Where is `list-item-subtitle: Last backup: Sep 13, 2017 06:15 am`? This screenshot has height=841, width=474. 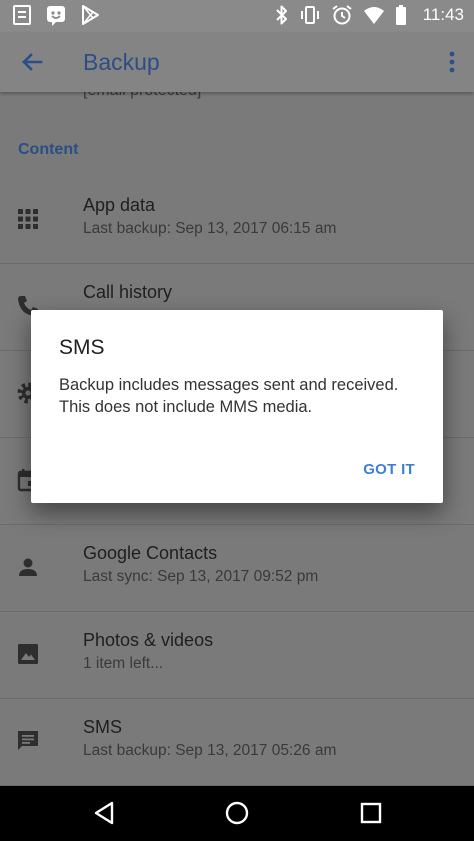 list-item-subtitle: Last backup: Sep 13, 2017 06:15 am is located at coordinates (210, 228).